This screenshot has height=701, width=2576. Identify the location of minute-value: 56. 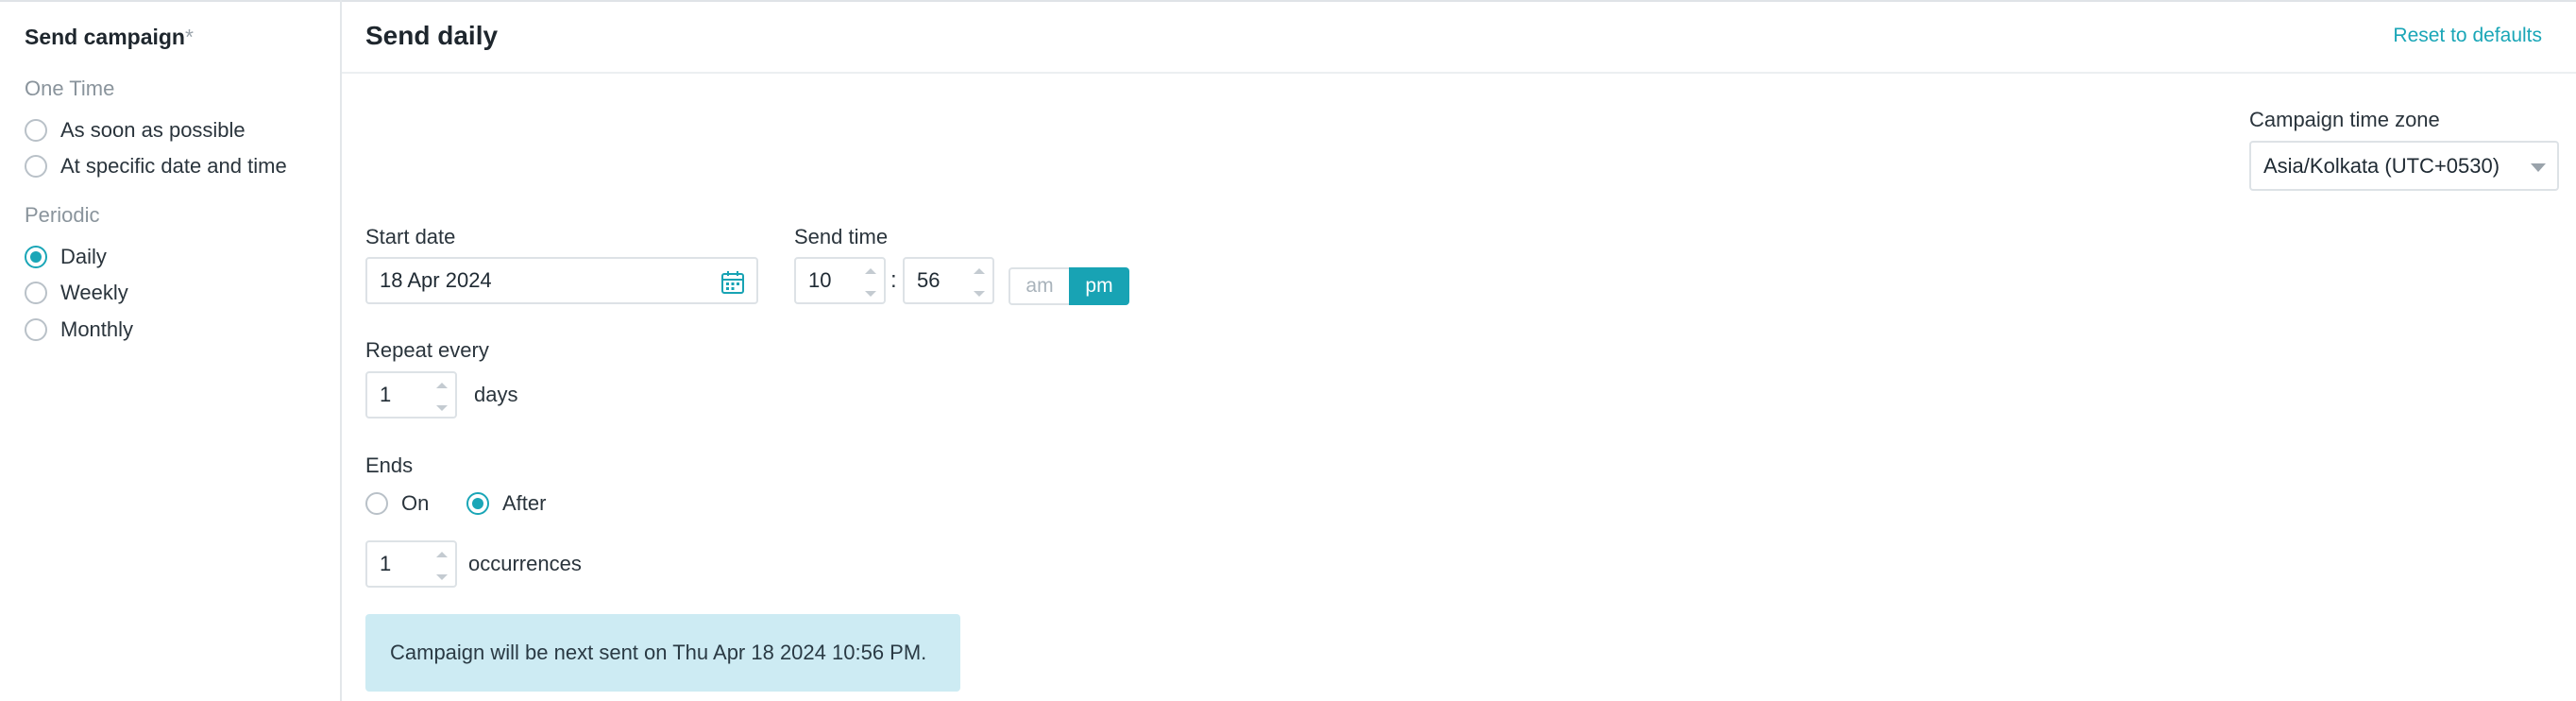
(929, 280).